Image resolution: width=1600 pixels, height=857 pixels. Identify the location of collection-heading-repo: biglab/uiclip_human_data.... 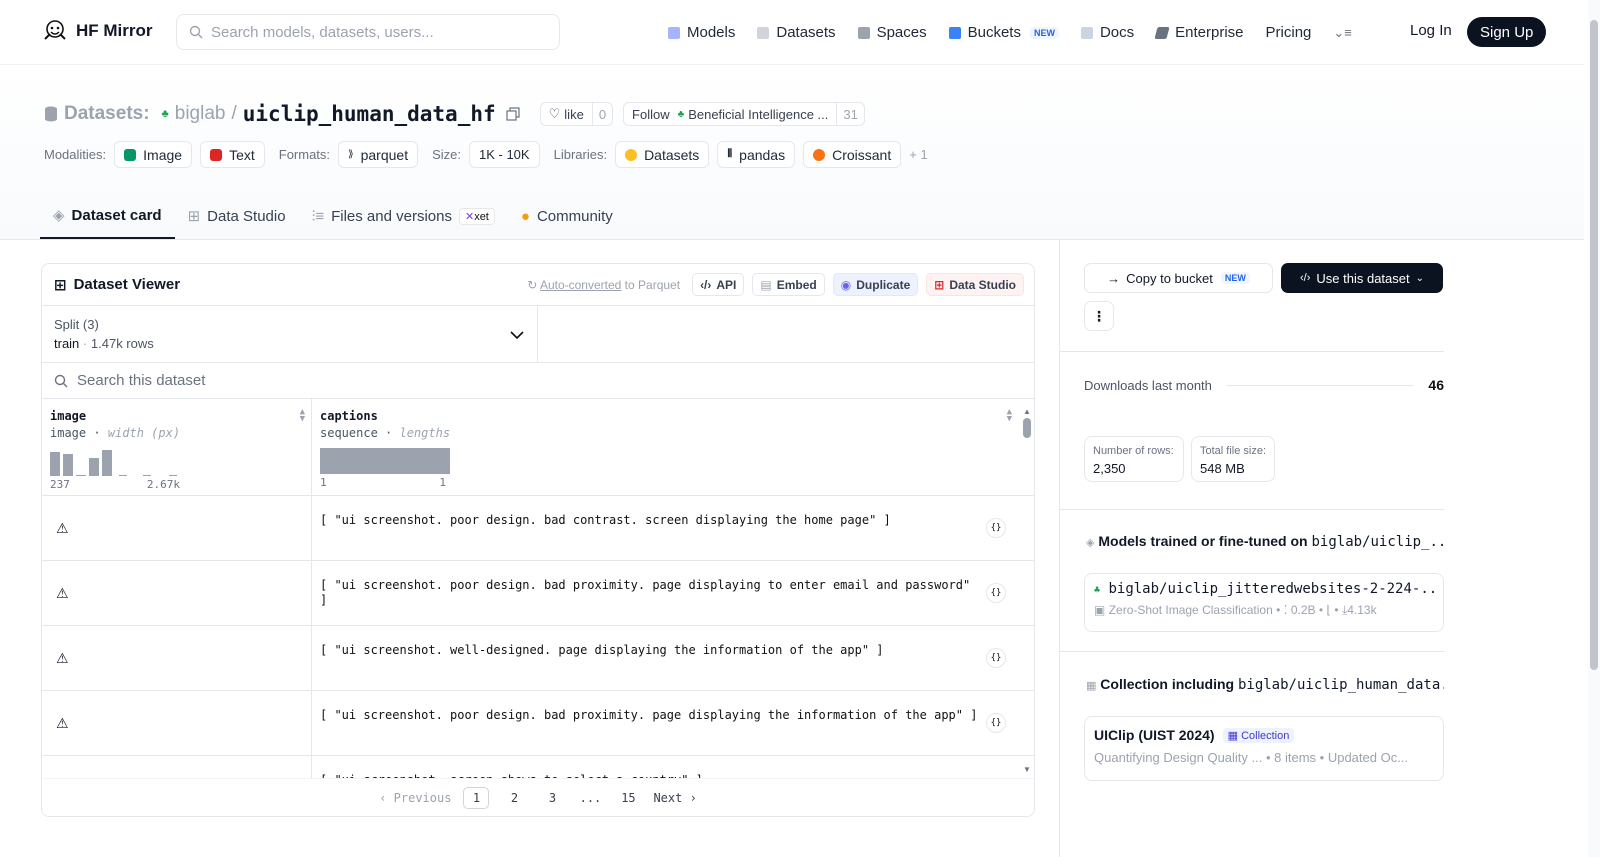
(1341, 685).